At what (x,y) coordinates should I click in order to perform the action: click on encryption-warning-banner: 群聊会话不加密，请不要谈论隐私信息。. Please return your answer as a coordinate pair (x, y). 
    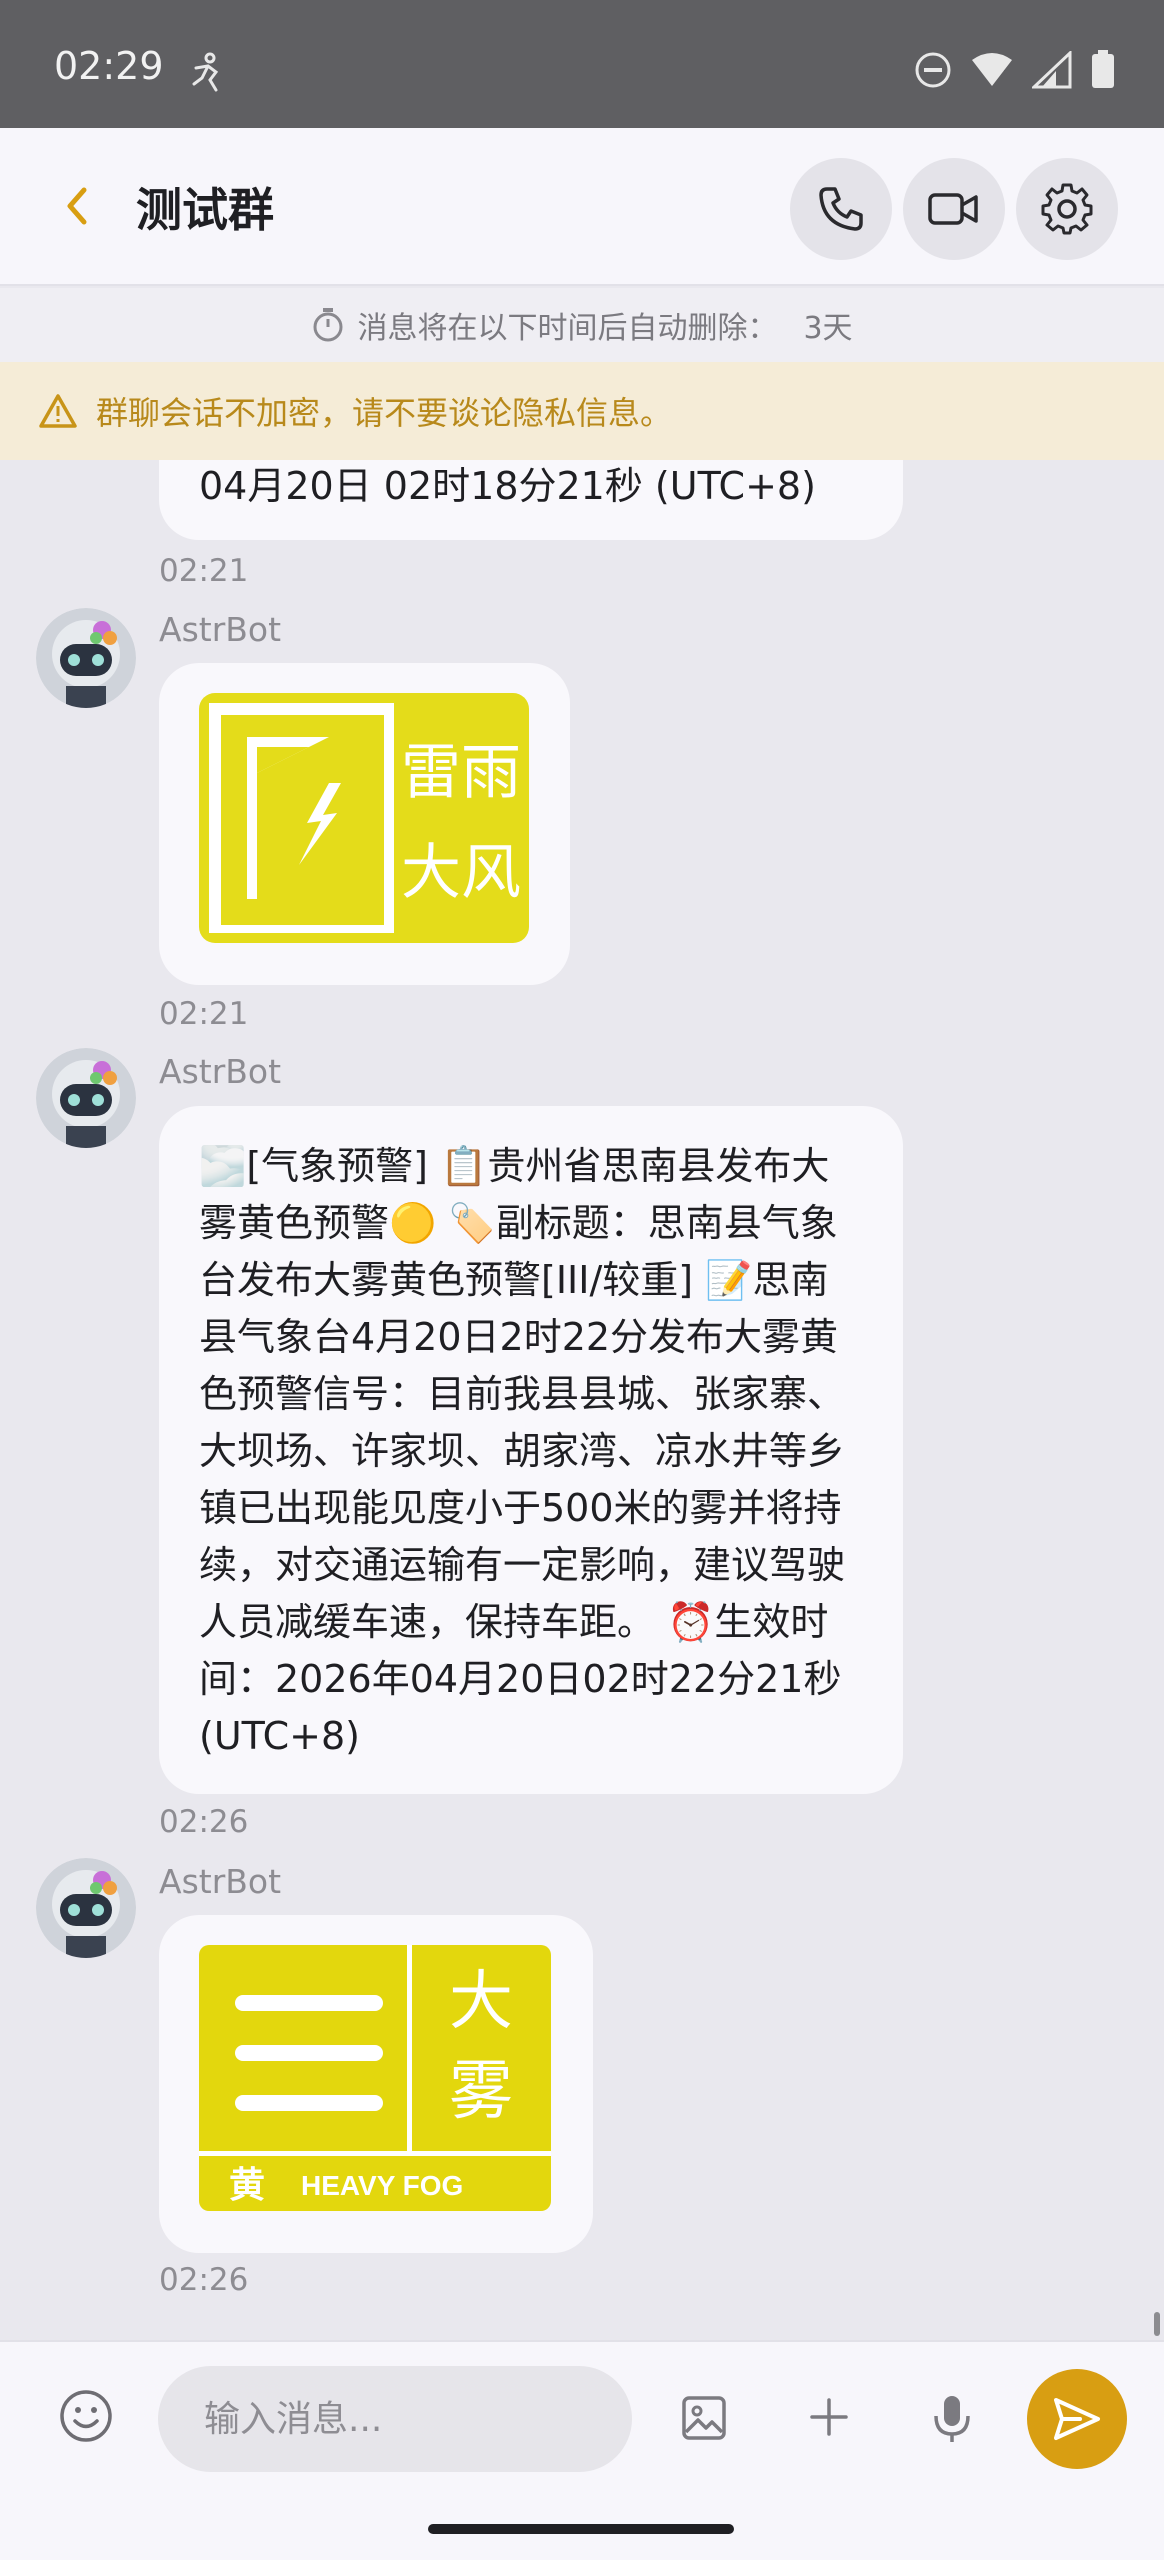
    Looking at the image, I should click on (582, 411).